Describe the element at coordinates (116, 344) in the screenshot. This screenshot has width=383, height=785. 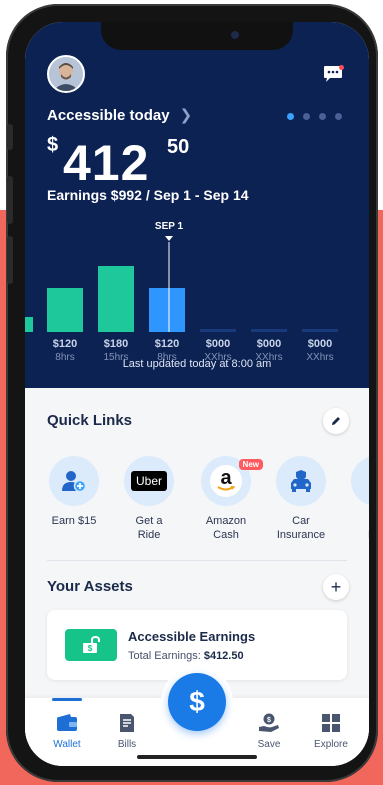
I see `chart-bar-value-label: $180` at that location.